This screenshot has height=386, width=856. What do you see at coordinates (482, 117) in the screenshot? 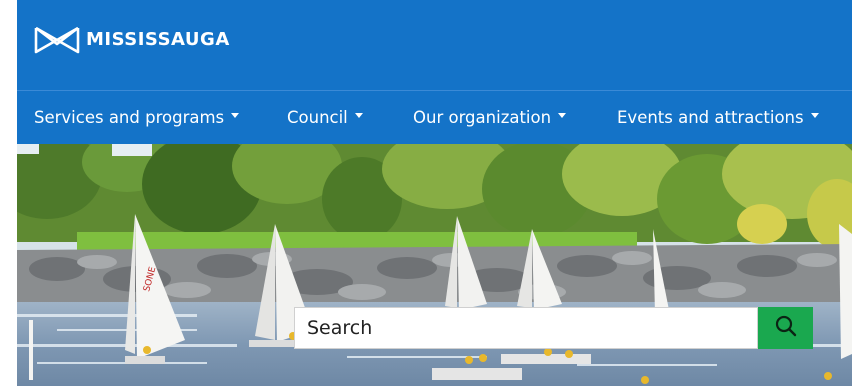
I see `nav-item-label: Our organization` at bounding box center [482, 117].